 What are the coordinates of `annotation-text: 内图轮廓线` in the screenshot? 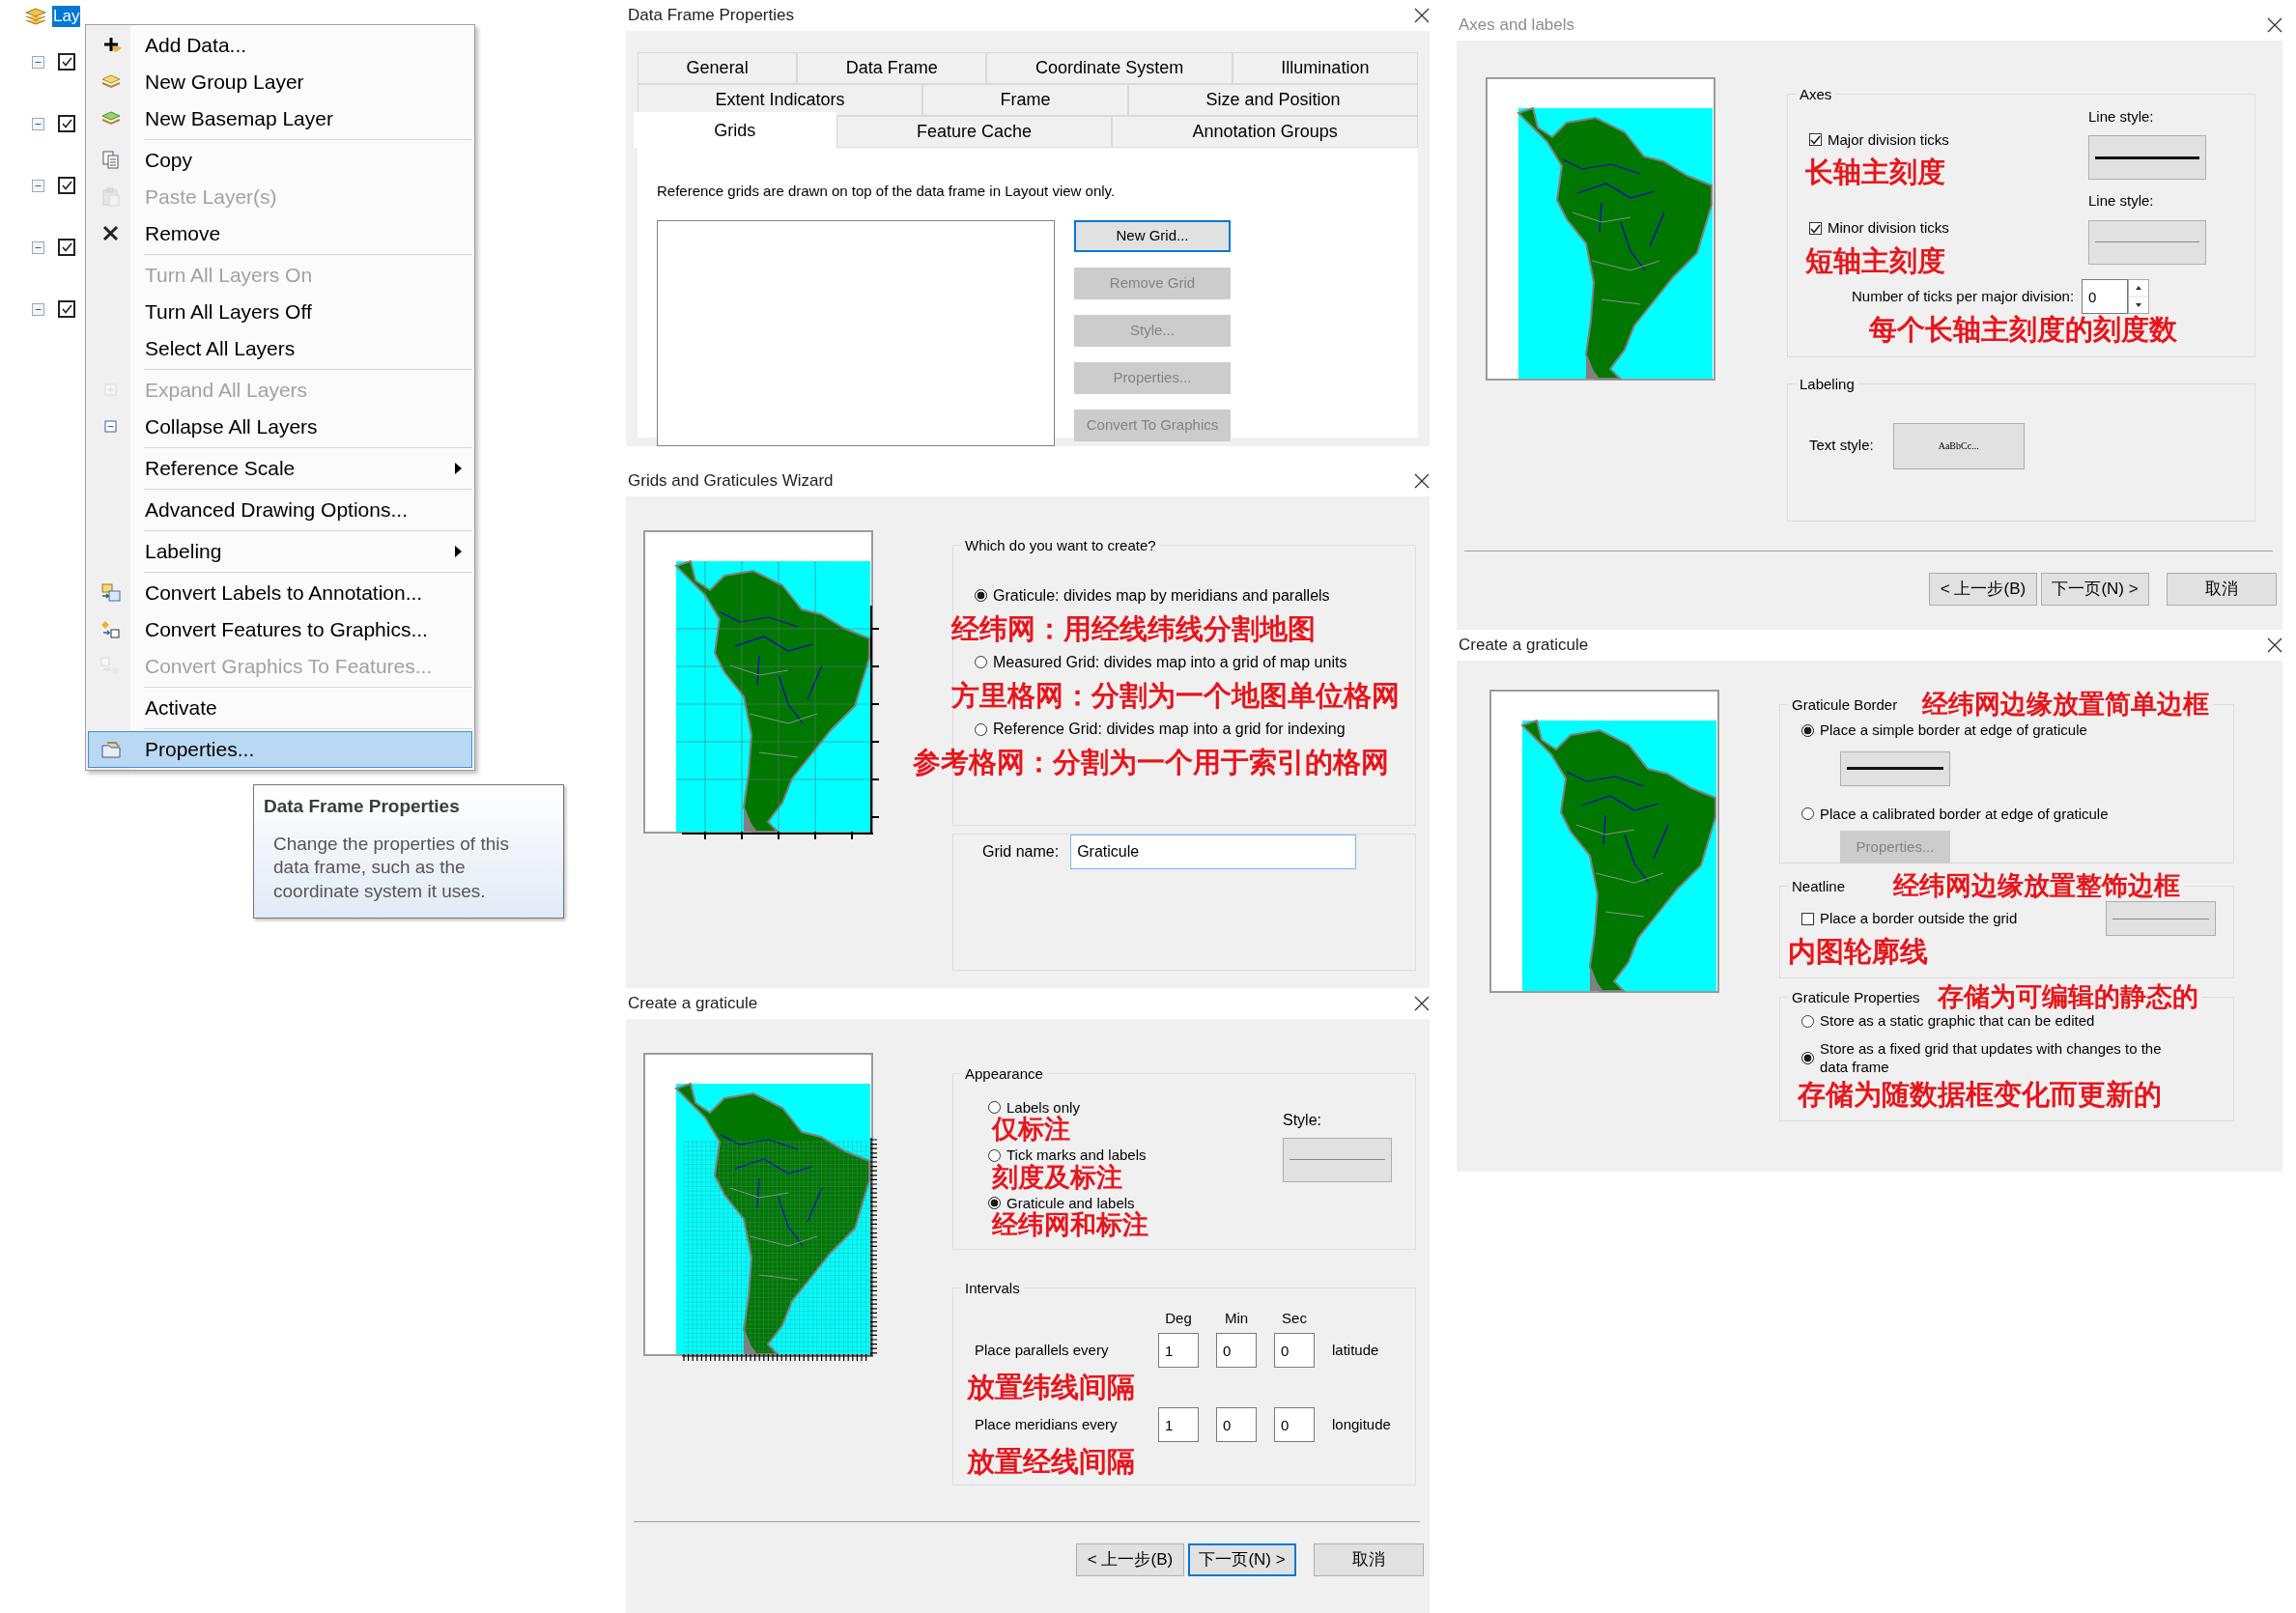 It's located at (1859, 952).